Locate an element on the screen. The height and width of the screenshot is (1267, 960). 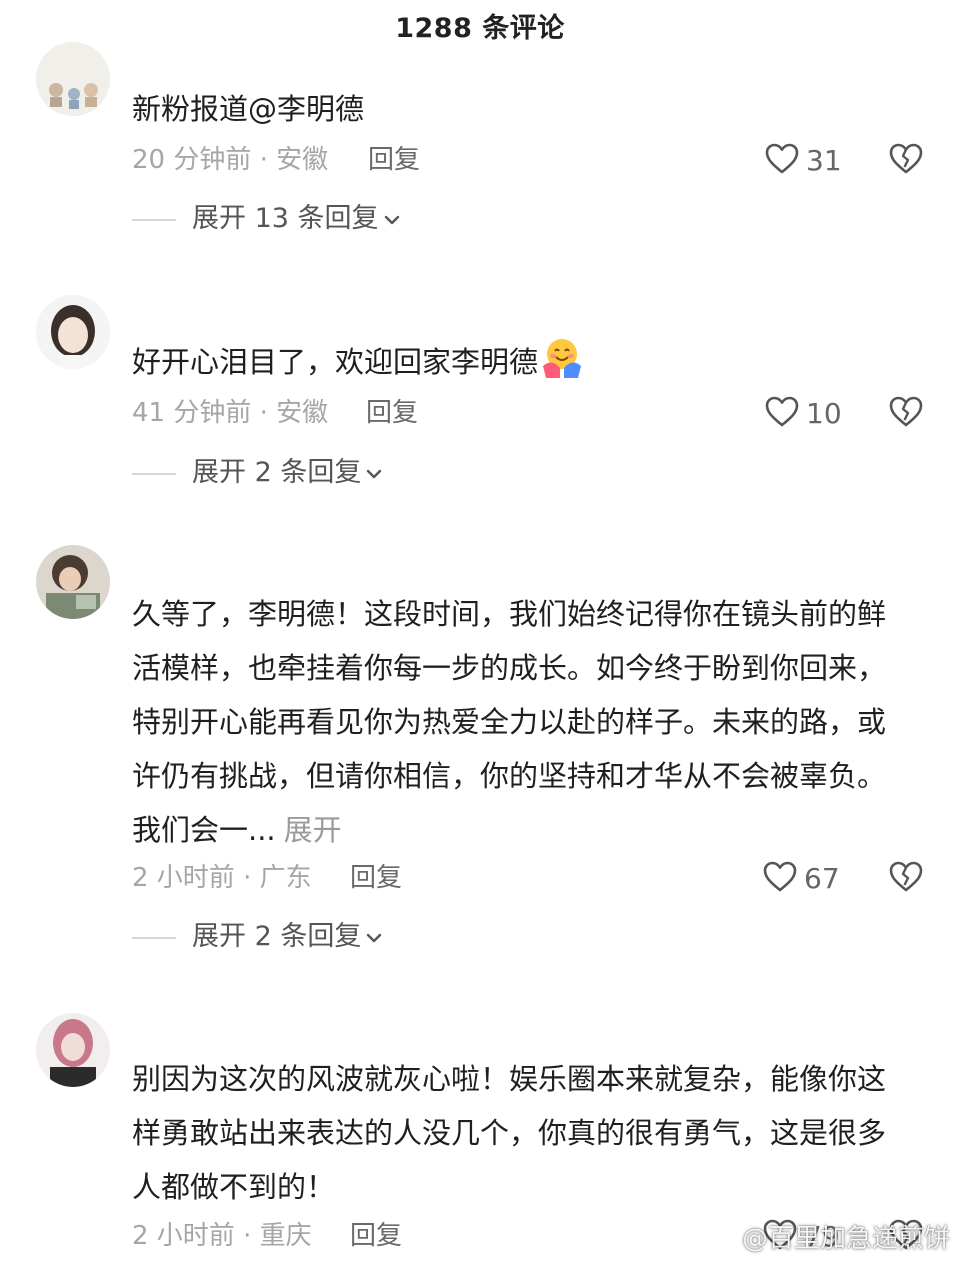
like-count: 67 is located at coordinates (822, 878).